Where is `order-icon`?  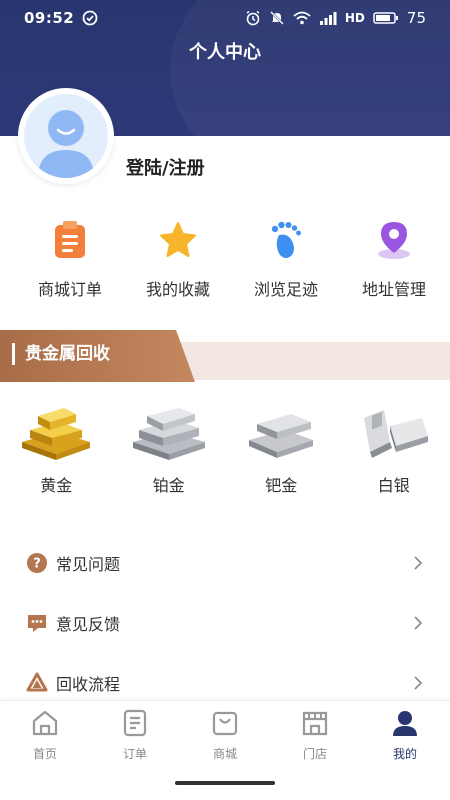 order-icon is located at coordinates (135, 723).